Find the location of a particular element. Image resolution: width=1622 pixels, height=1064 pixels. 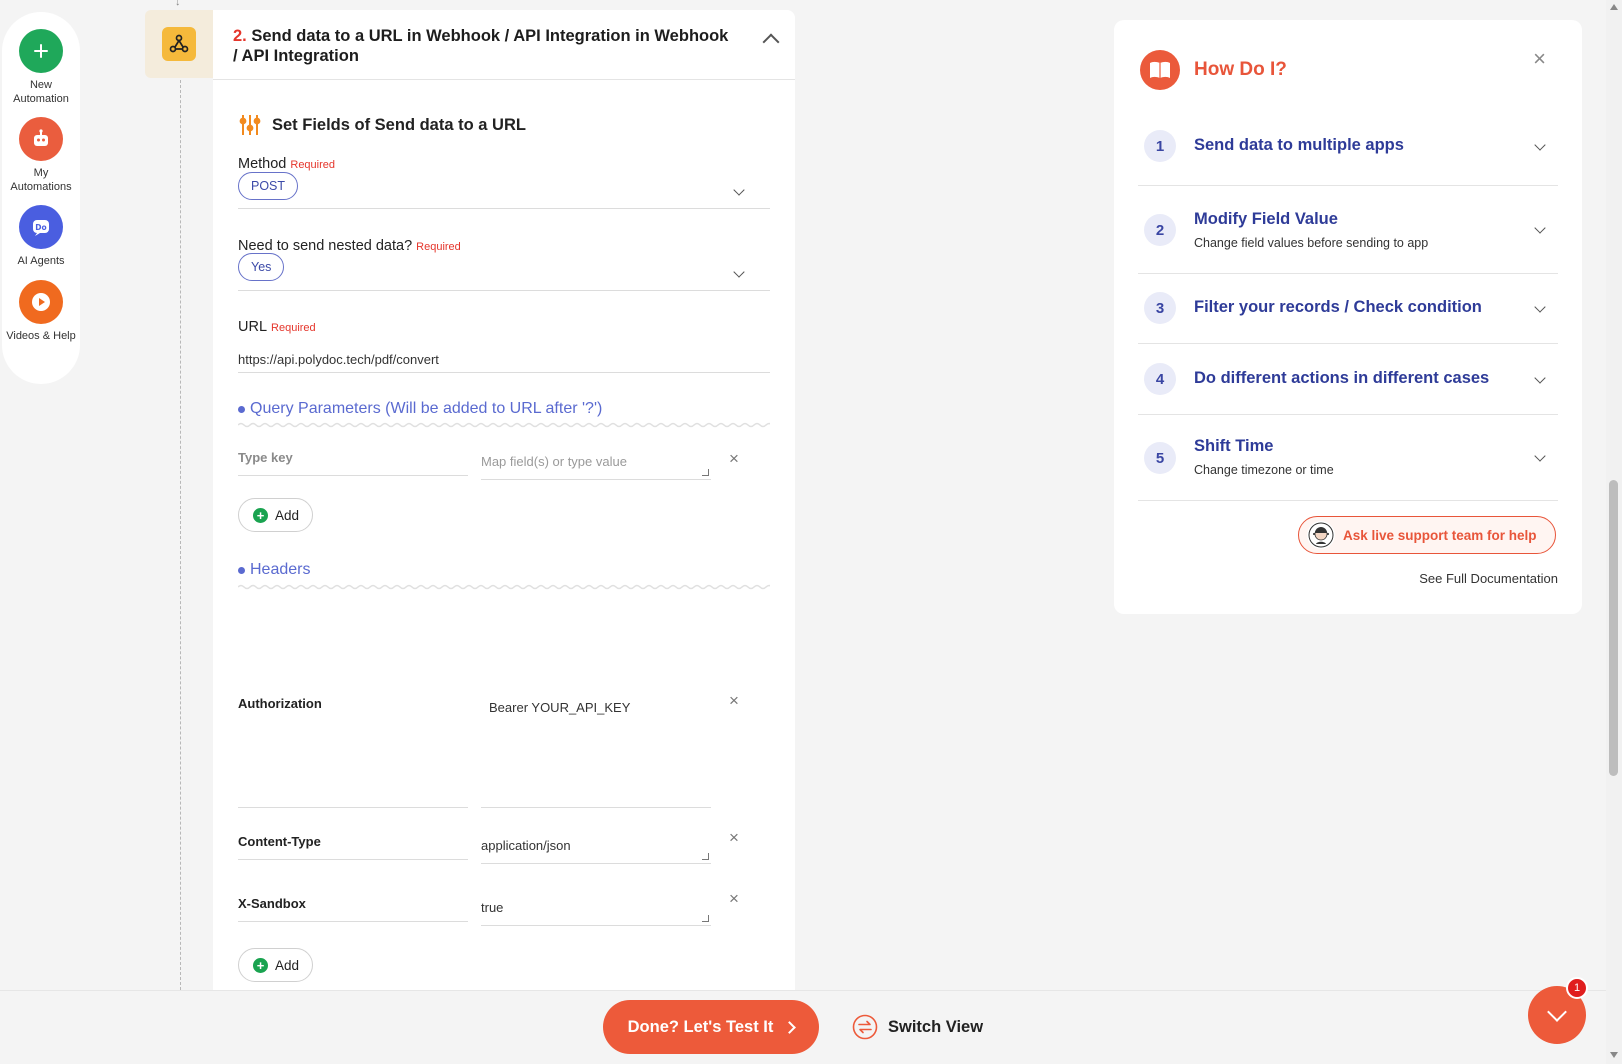

method-value-pill: POST is located at coordinates (268, 186).